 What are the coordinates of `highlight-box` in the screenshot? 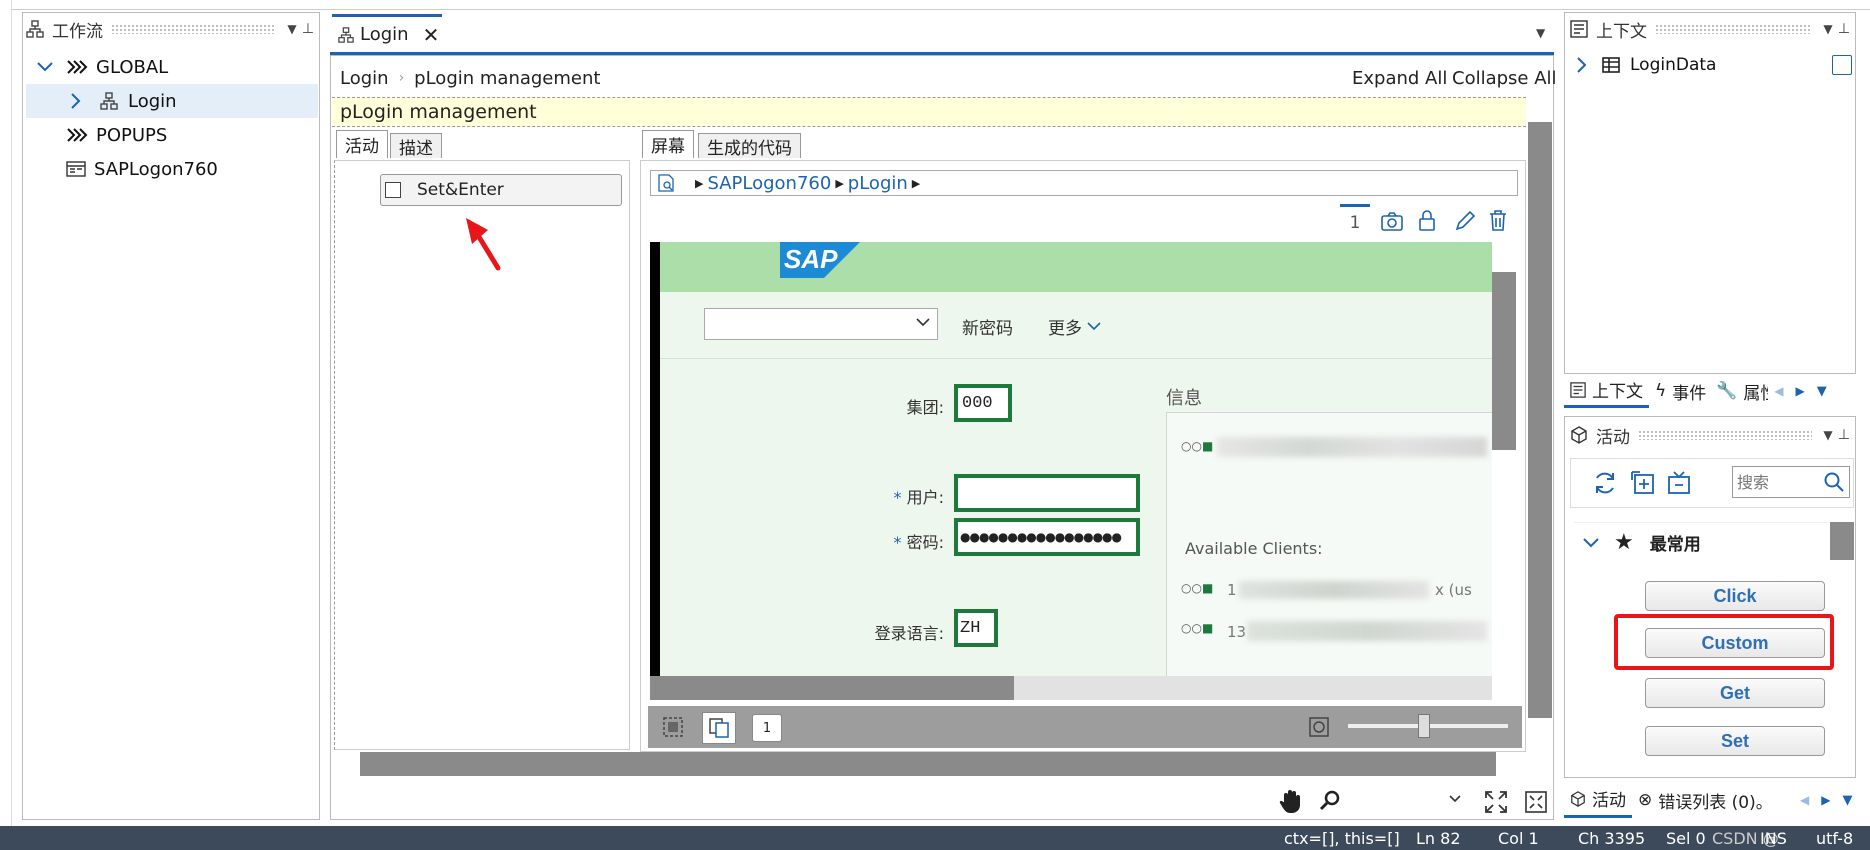 It's located at (1724, 642).